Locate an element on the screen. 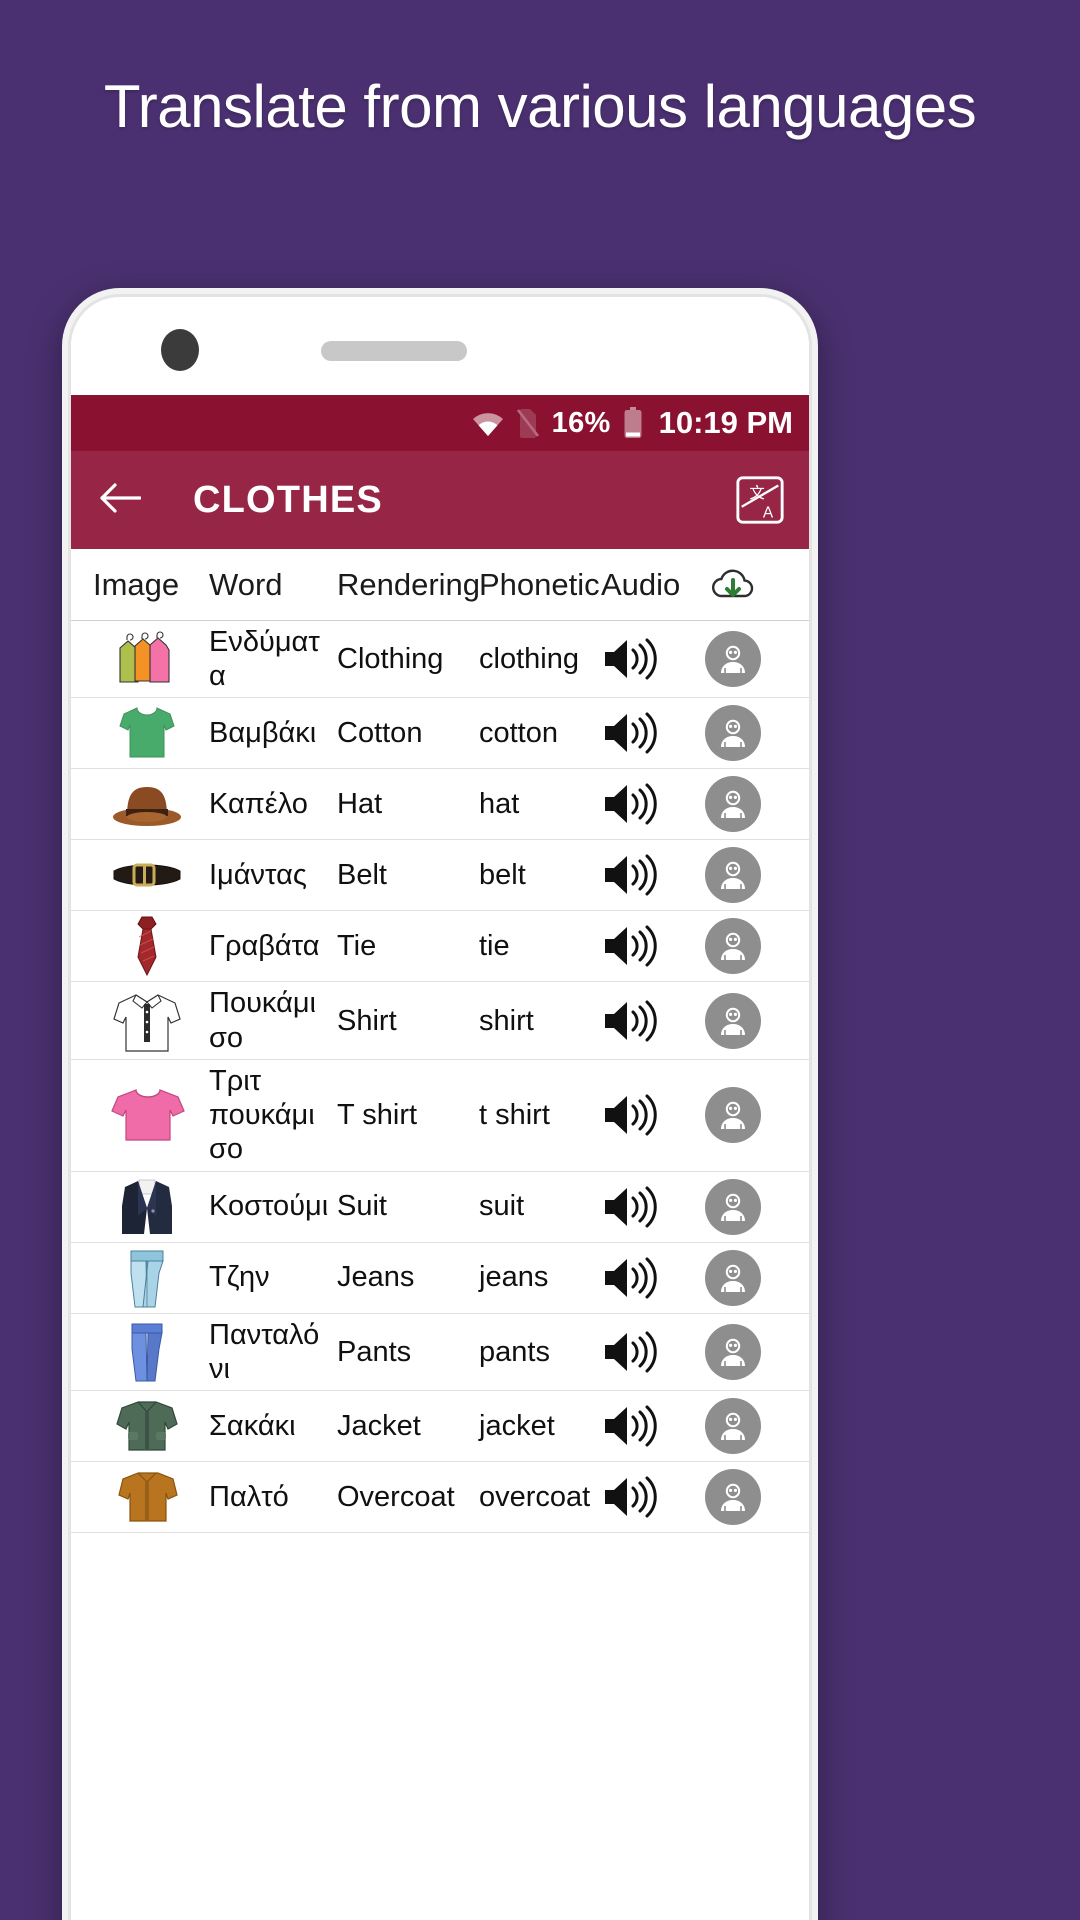 The height and width of the screenshot is (1920, 1080). earpiece-speaker-icon is located at coordinates (394, 351).